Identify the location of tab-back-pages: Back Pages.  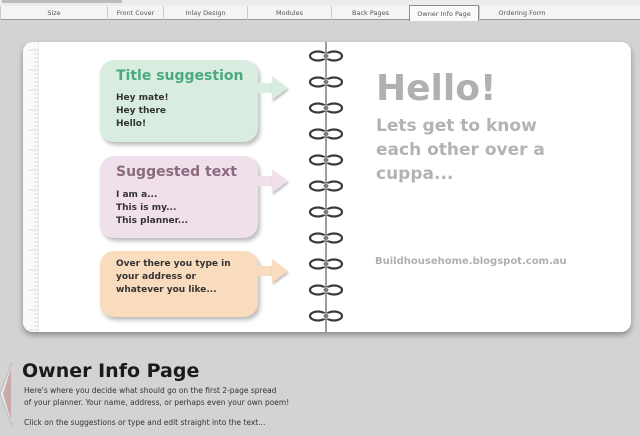
(370, 13).